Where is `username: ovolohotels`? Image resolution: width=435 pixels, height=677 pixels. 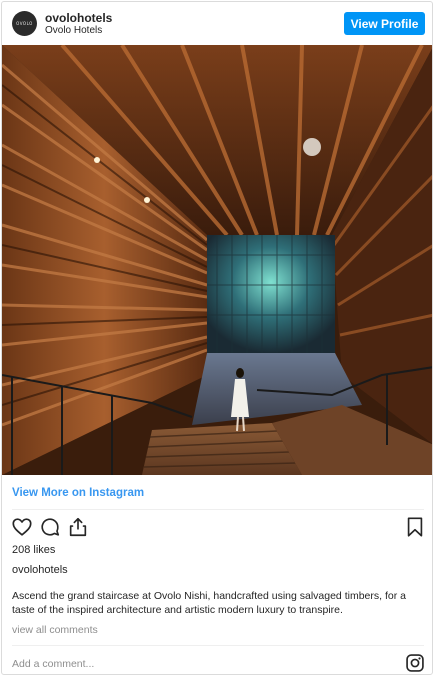
username: ovolohotels is located at coordinates (78, 18).